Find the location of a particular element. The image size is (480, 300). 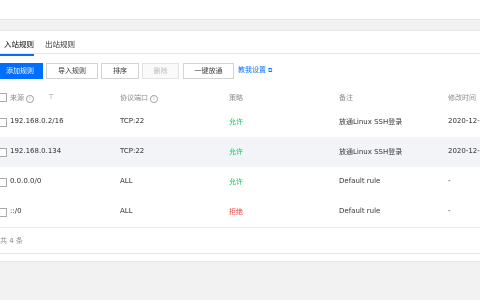

column-source: 来源 i is located at coordinates (22, 98).